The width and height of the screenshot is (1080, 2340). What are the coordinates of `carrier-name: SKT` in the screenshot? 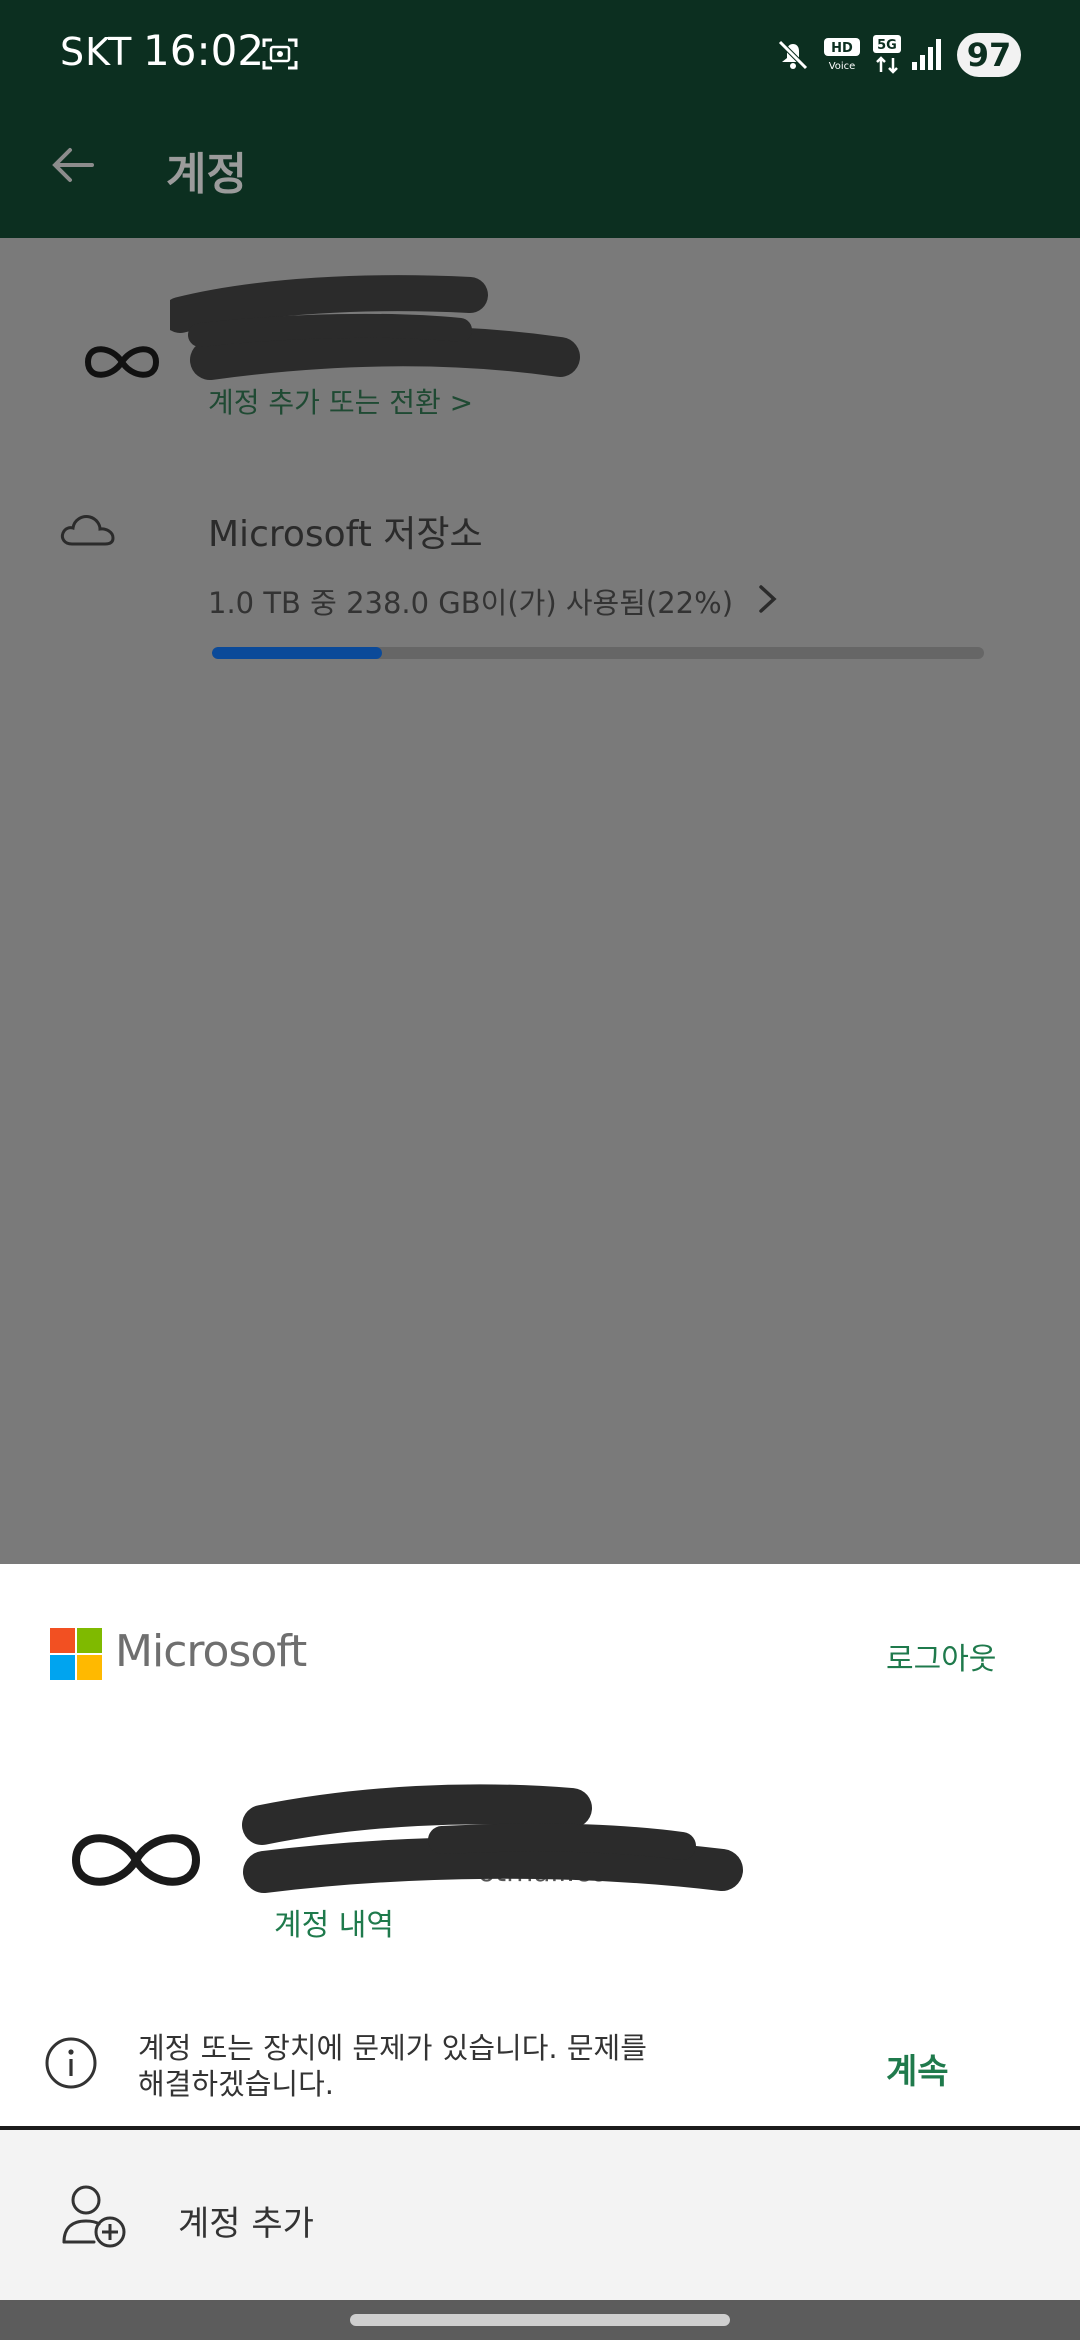 It's located at (96, 52).